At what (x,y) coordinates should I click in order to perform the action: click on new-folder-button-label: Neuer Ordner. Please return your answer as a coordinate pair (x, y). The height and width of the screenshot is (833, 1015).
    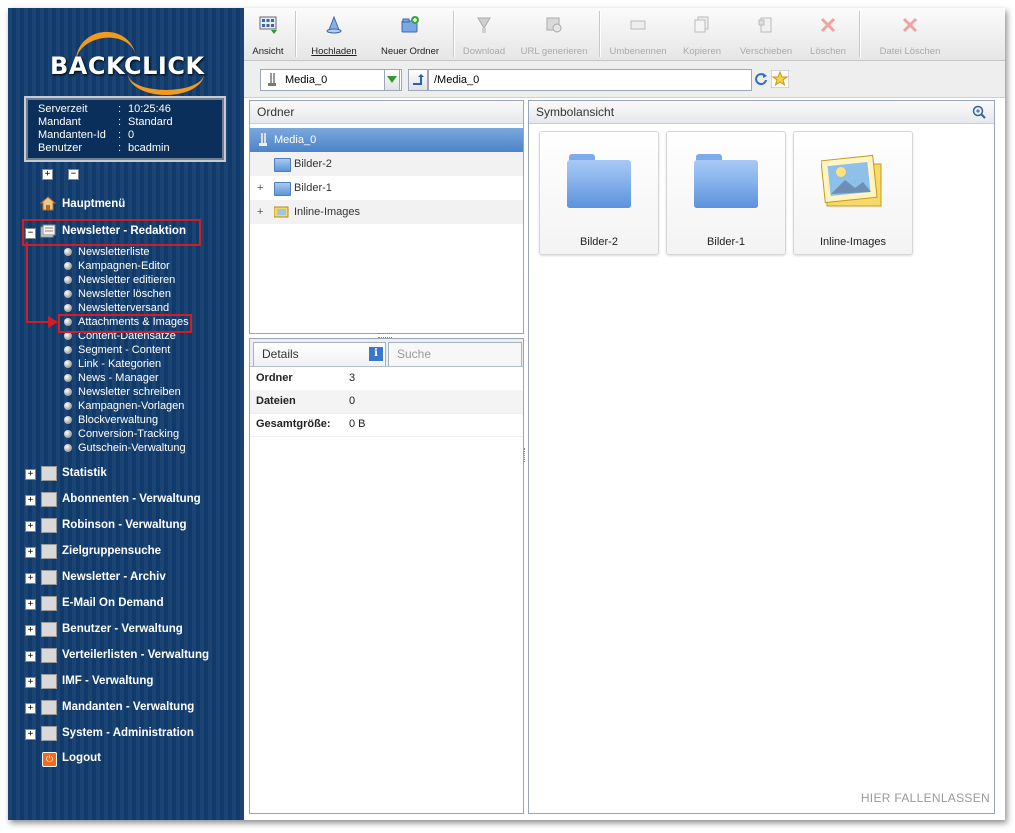
    Looking at the image, I should click on (410, 51).